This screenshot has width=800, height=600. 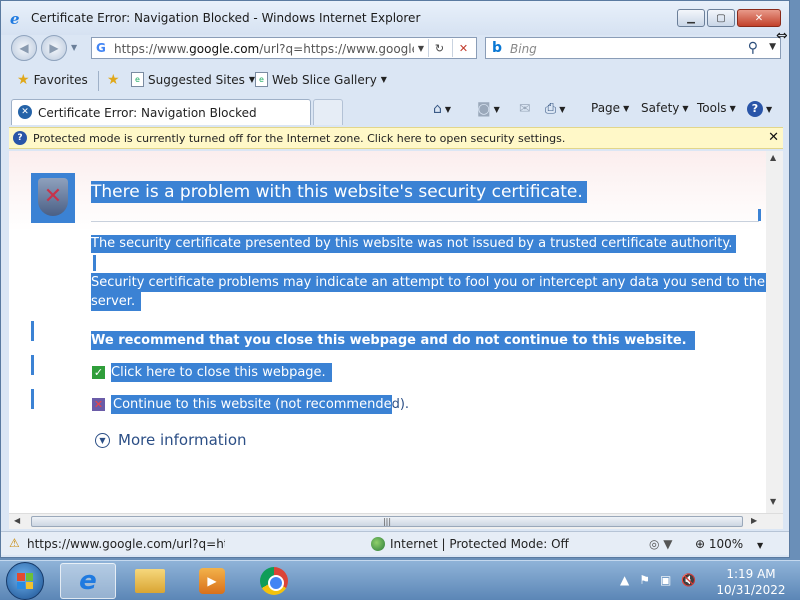 I want to click on minimize-button: ▁, so click(x=691, y=18).